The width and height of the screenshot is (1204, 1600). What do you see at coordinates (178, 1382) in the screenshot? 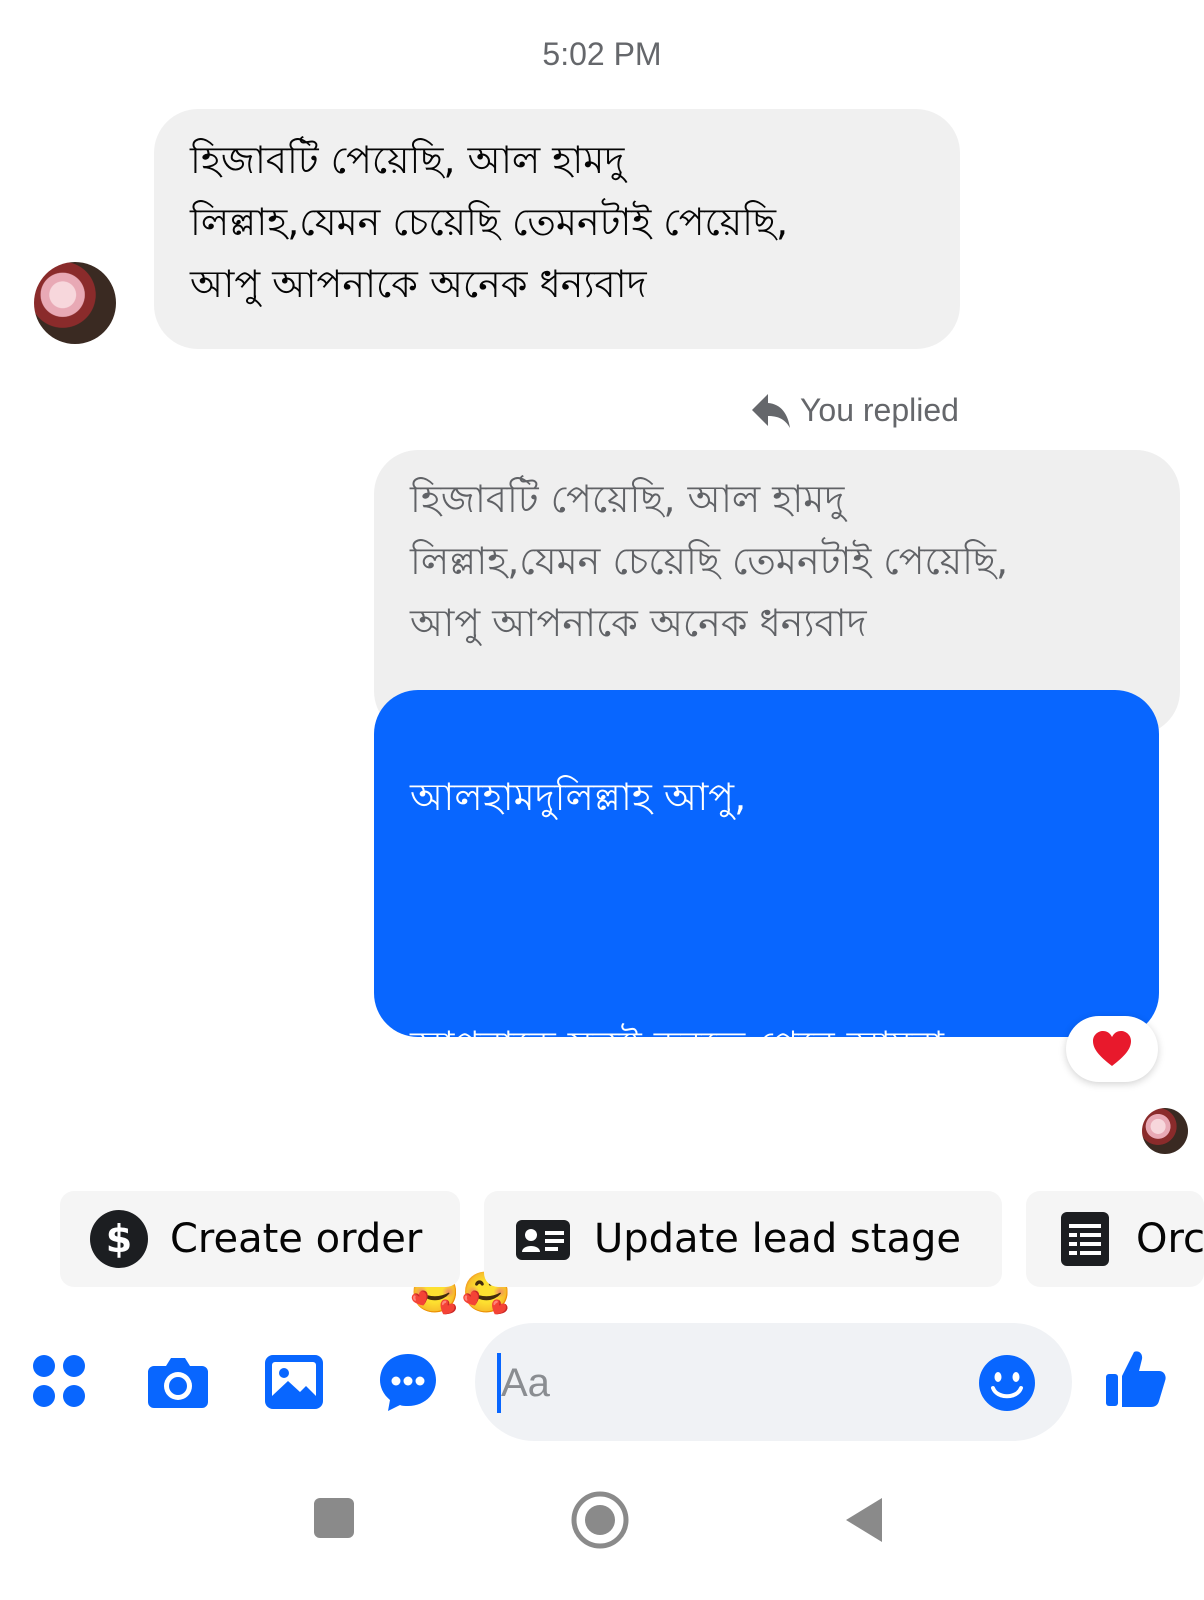
I see `camera-icon` at bounding box center [178, 1382].